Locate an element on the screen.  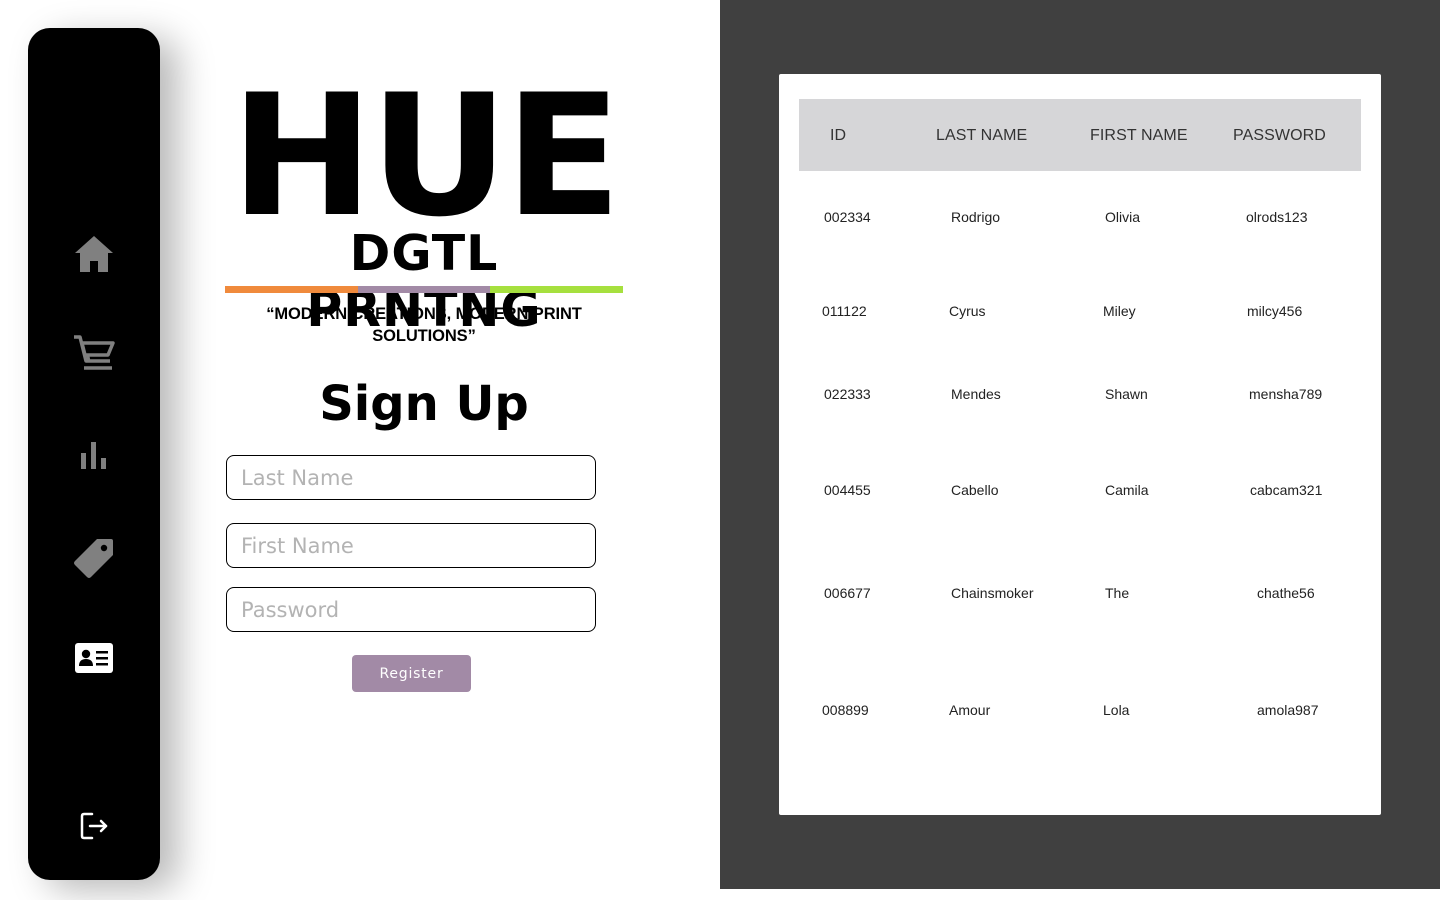
nav-home is located at coordinates (94, 254).